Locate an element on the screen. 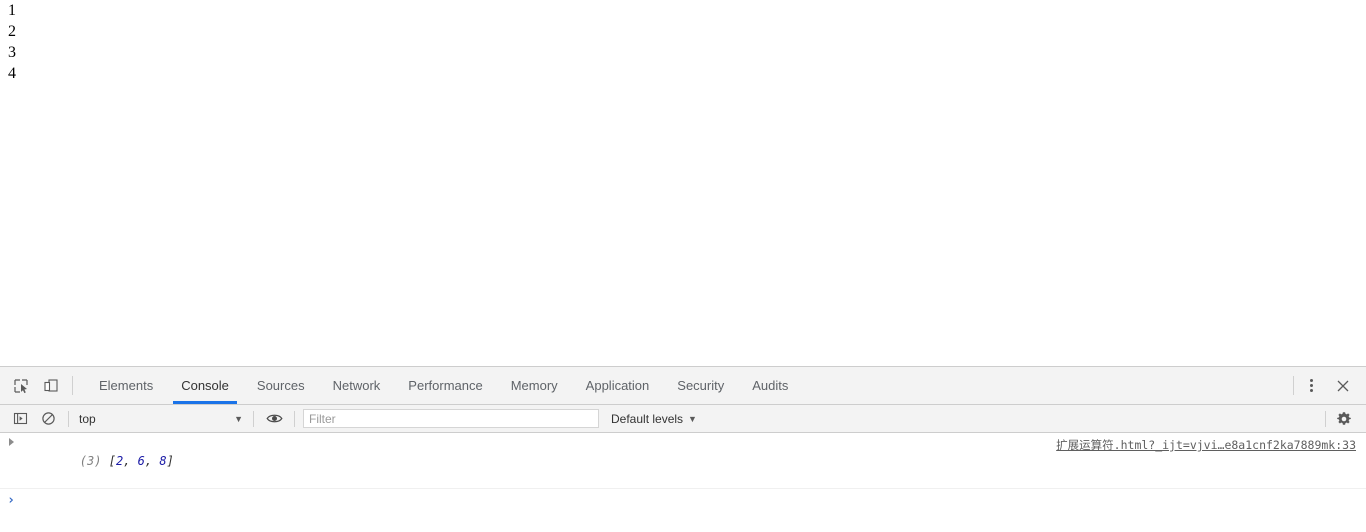 This screenshot has width=1366, height=532. expand-triangle-icon is located at coordinates (11, 441).